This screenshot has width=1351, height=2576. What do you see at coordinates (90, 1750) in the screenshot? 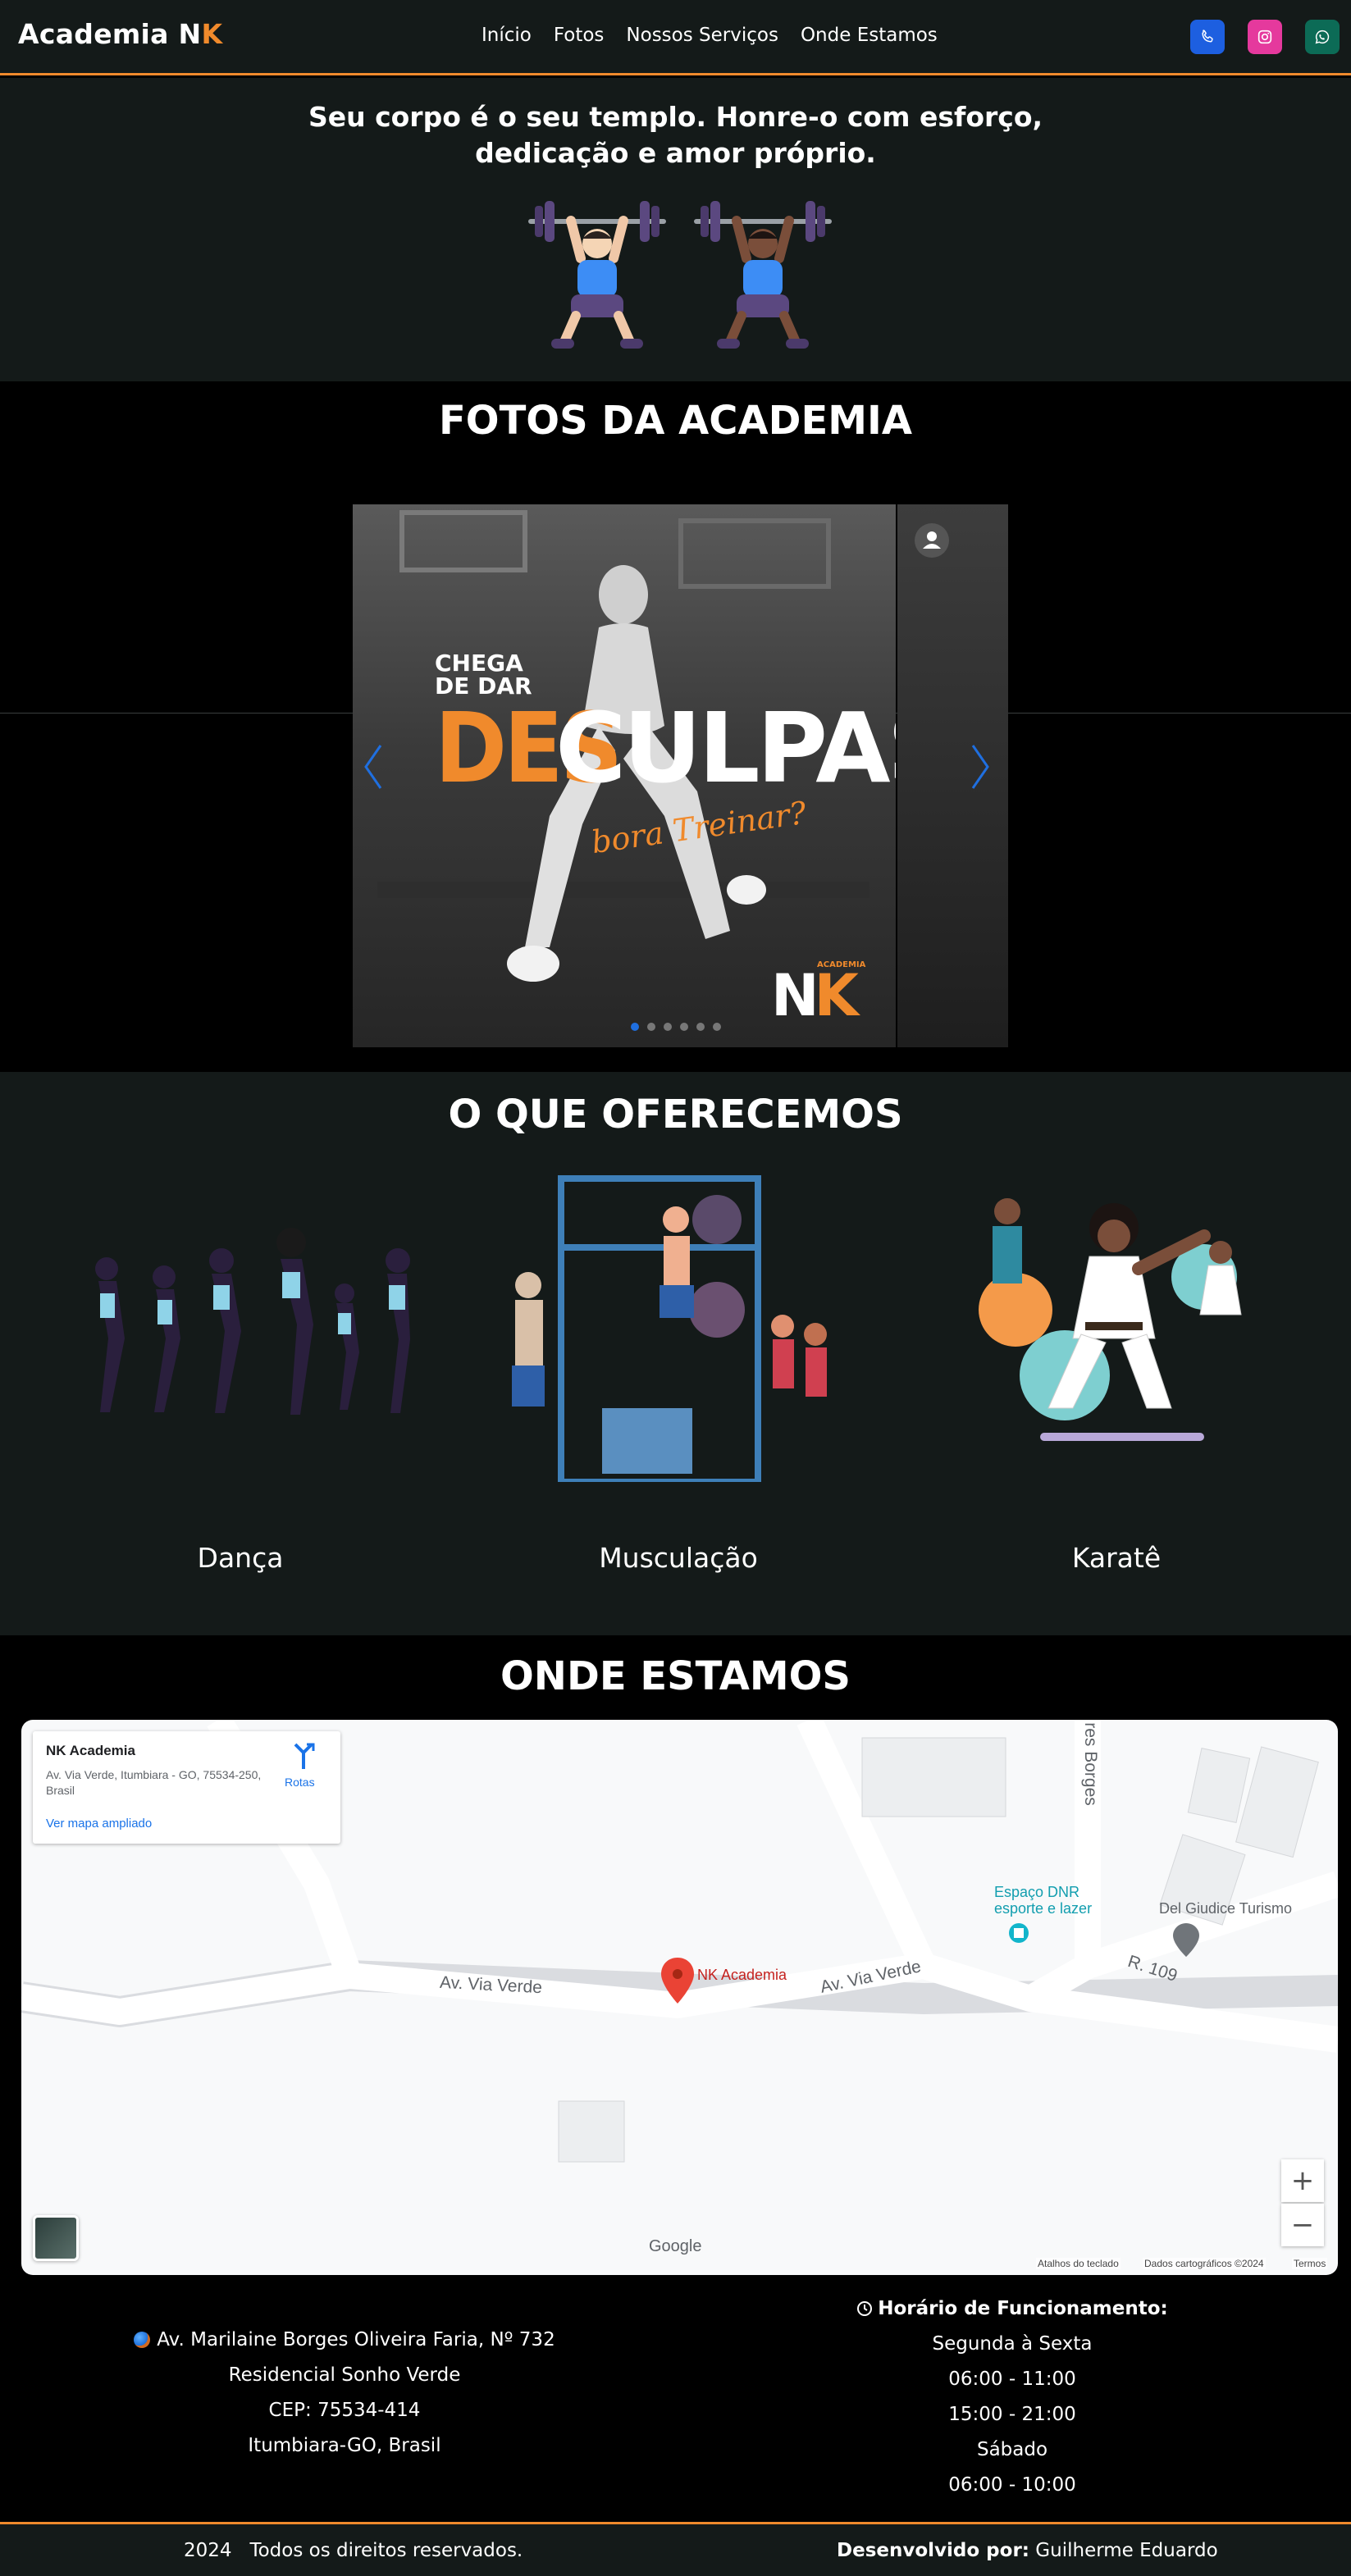
I see `map-card-title: NK Academia` at bounding box center [90, 1750].